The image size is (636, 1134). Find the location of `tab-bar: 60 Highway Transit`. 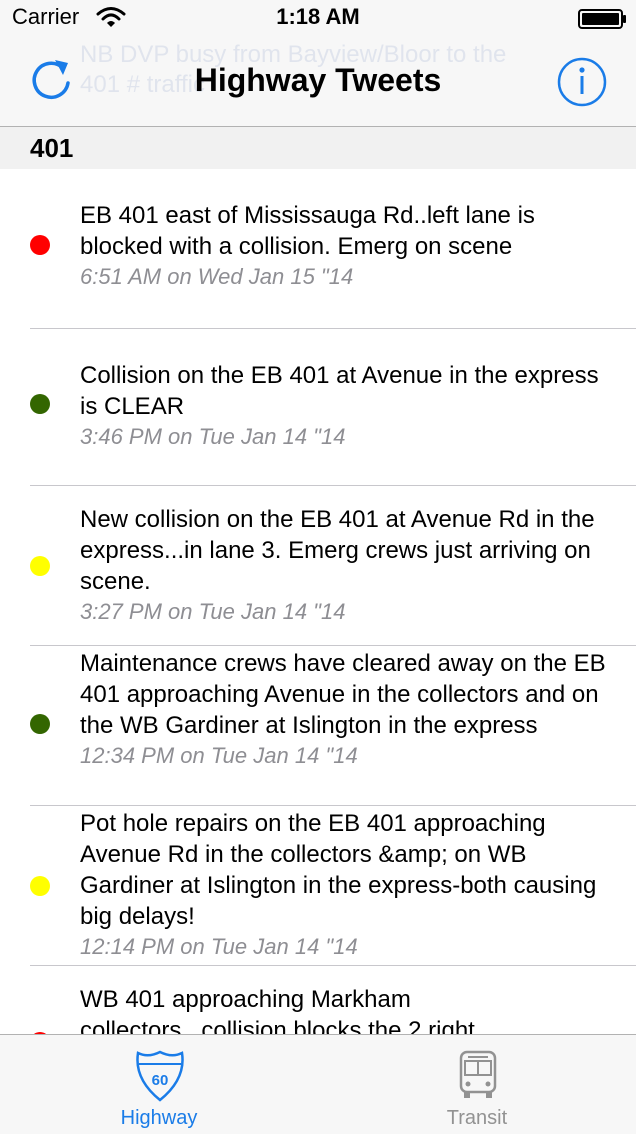

tab-bar: 60 Highway Transit is located at coordinates (318, 1084).